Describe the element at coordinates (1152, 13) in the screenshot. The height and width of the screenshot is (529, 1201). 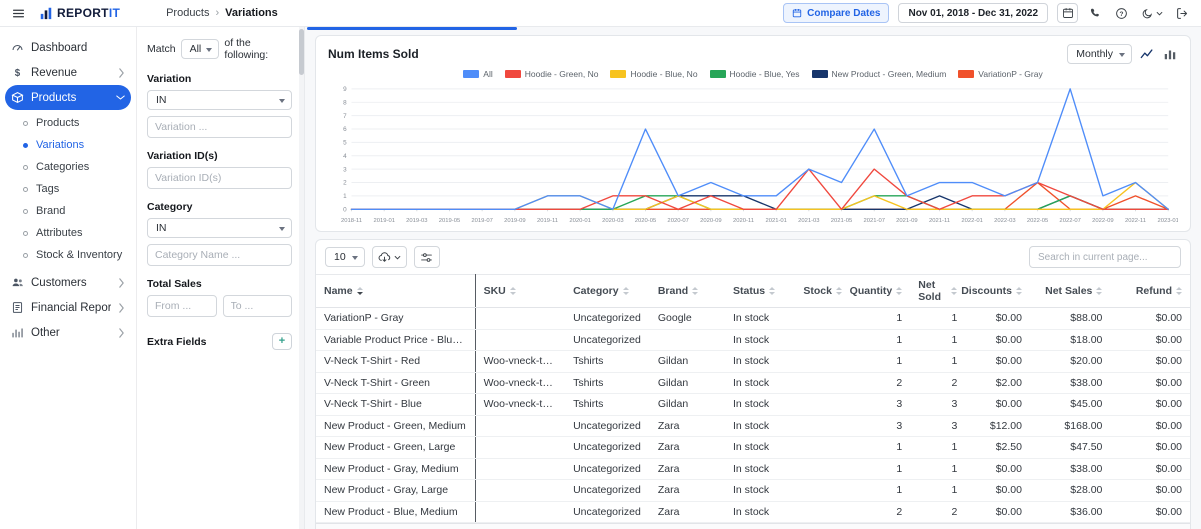
I see `theme-toggle-button` at that location.